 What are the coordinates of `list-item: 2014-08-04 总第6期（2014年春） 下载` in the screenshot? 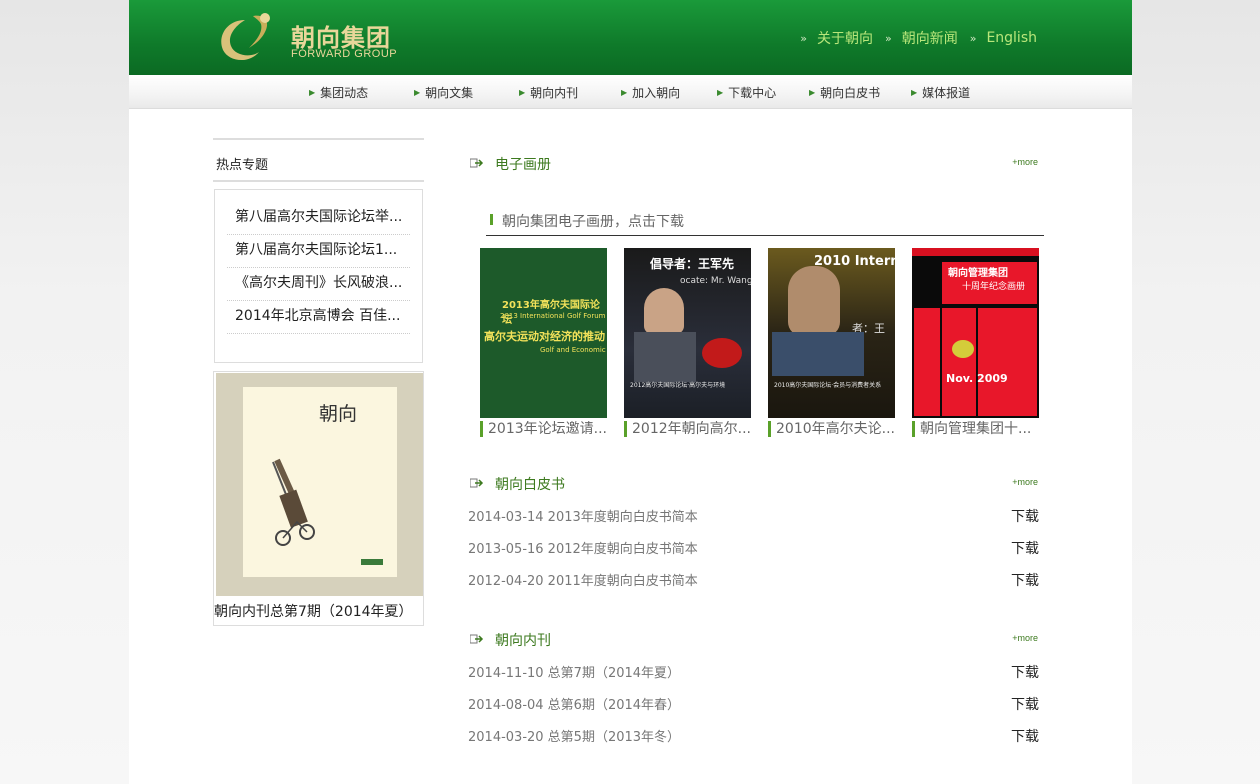 It's located at (753, 704).